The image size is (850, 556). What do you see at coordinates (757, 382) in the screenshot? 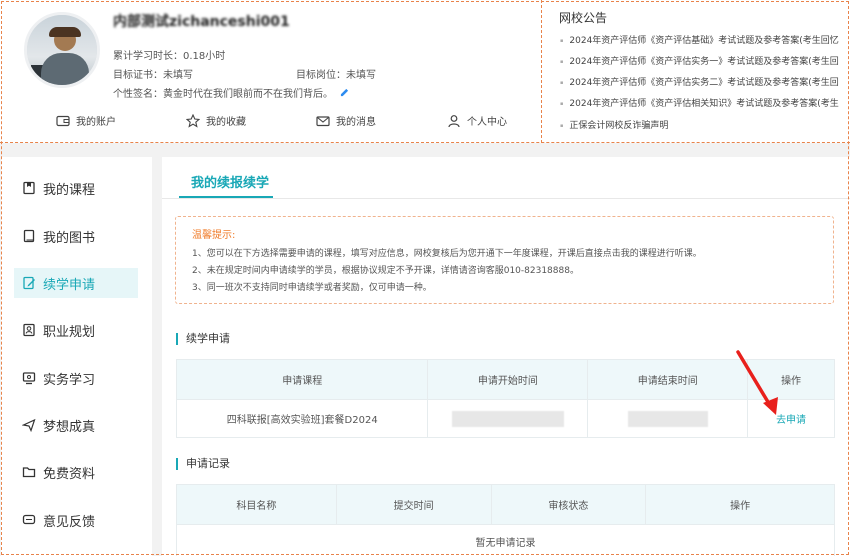
I see `red-arrow-annotation` at bounding box center [757, 382].